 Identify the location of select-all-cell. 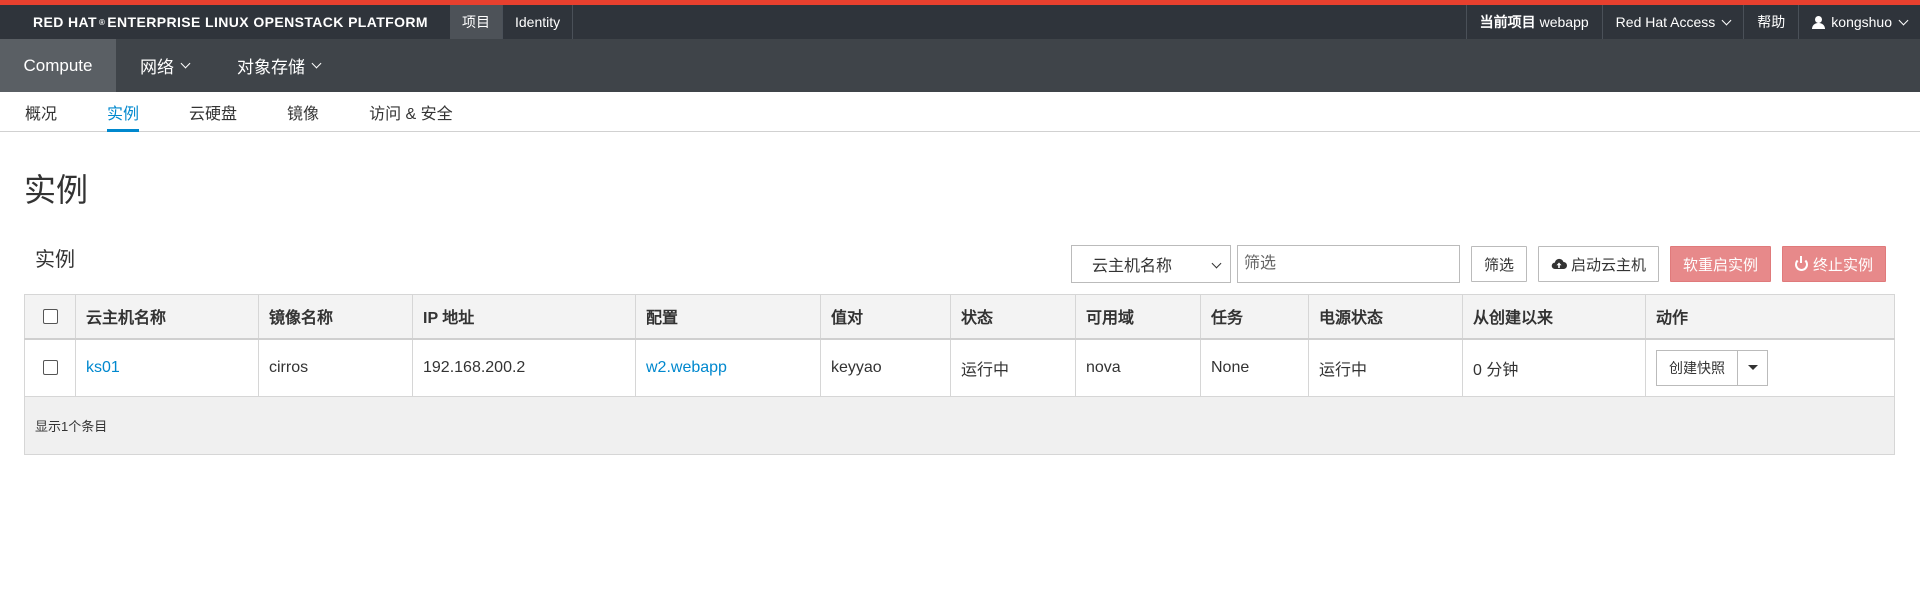
(50, 317).